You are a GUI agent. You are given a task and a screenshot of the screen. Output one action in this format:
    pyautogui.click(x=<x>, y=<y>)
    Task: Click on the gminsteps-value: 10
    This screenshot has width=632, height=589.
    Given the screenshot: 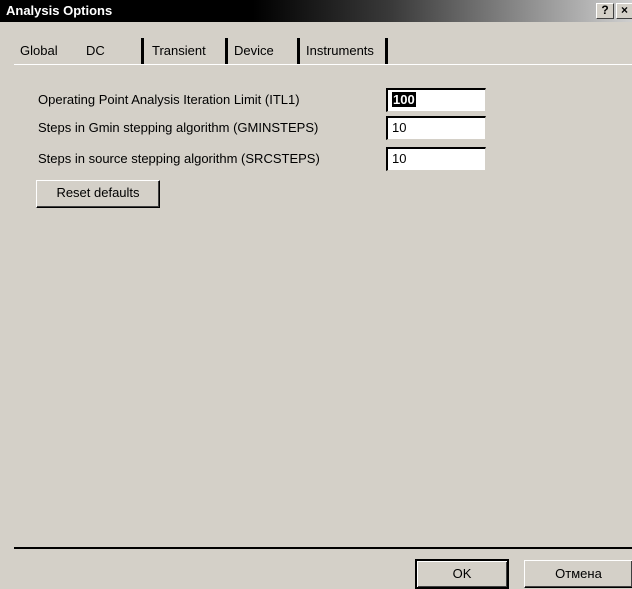 What is the action you would take?
    pyautogui.click(x=399, y=127)
    